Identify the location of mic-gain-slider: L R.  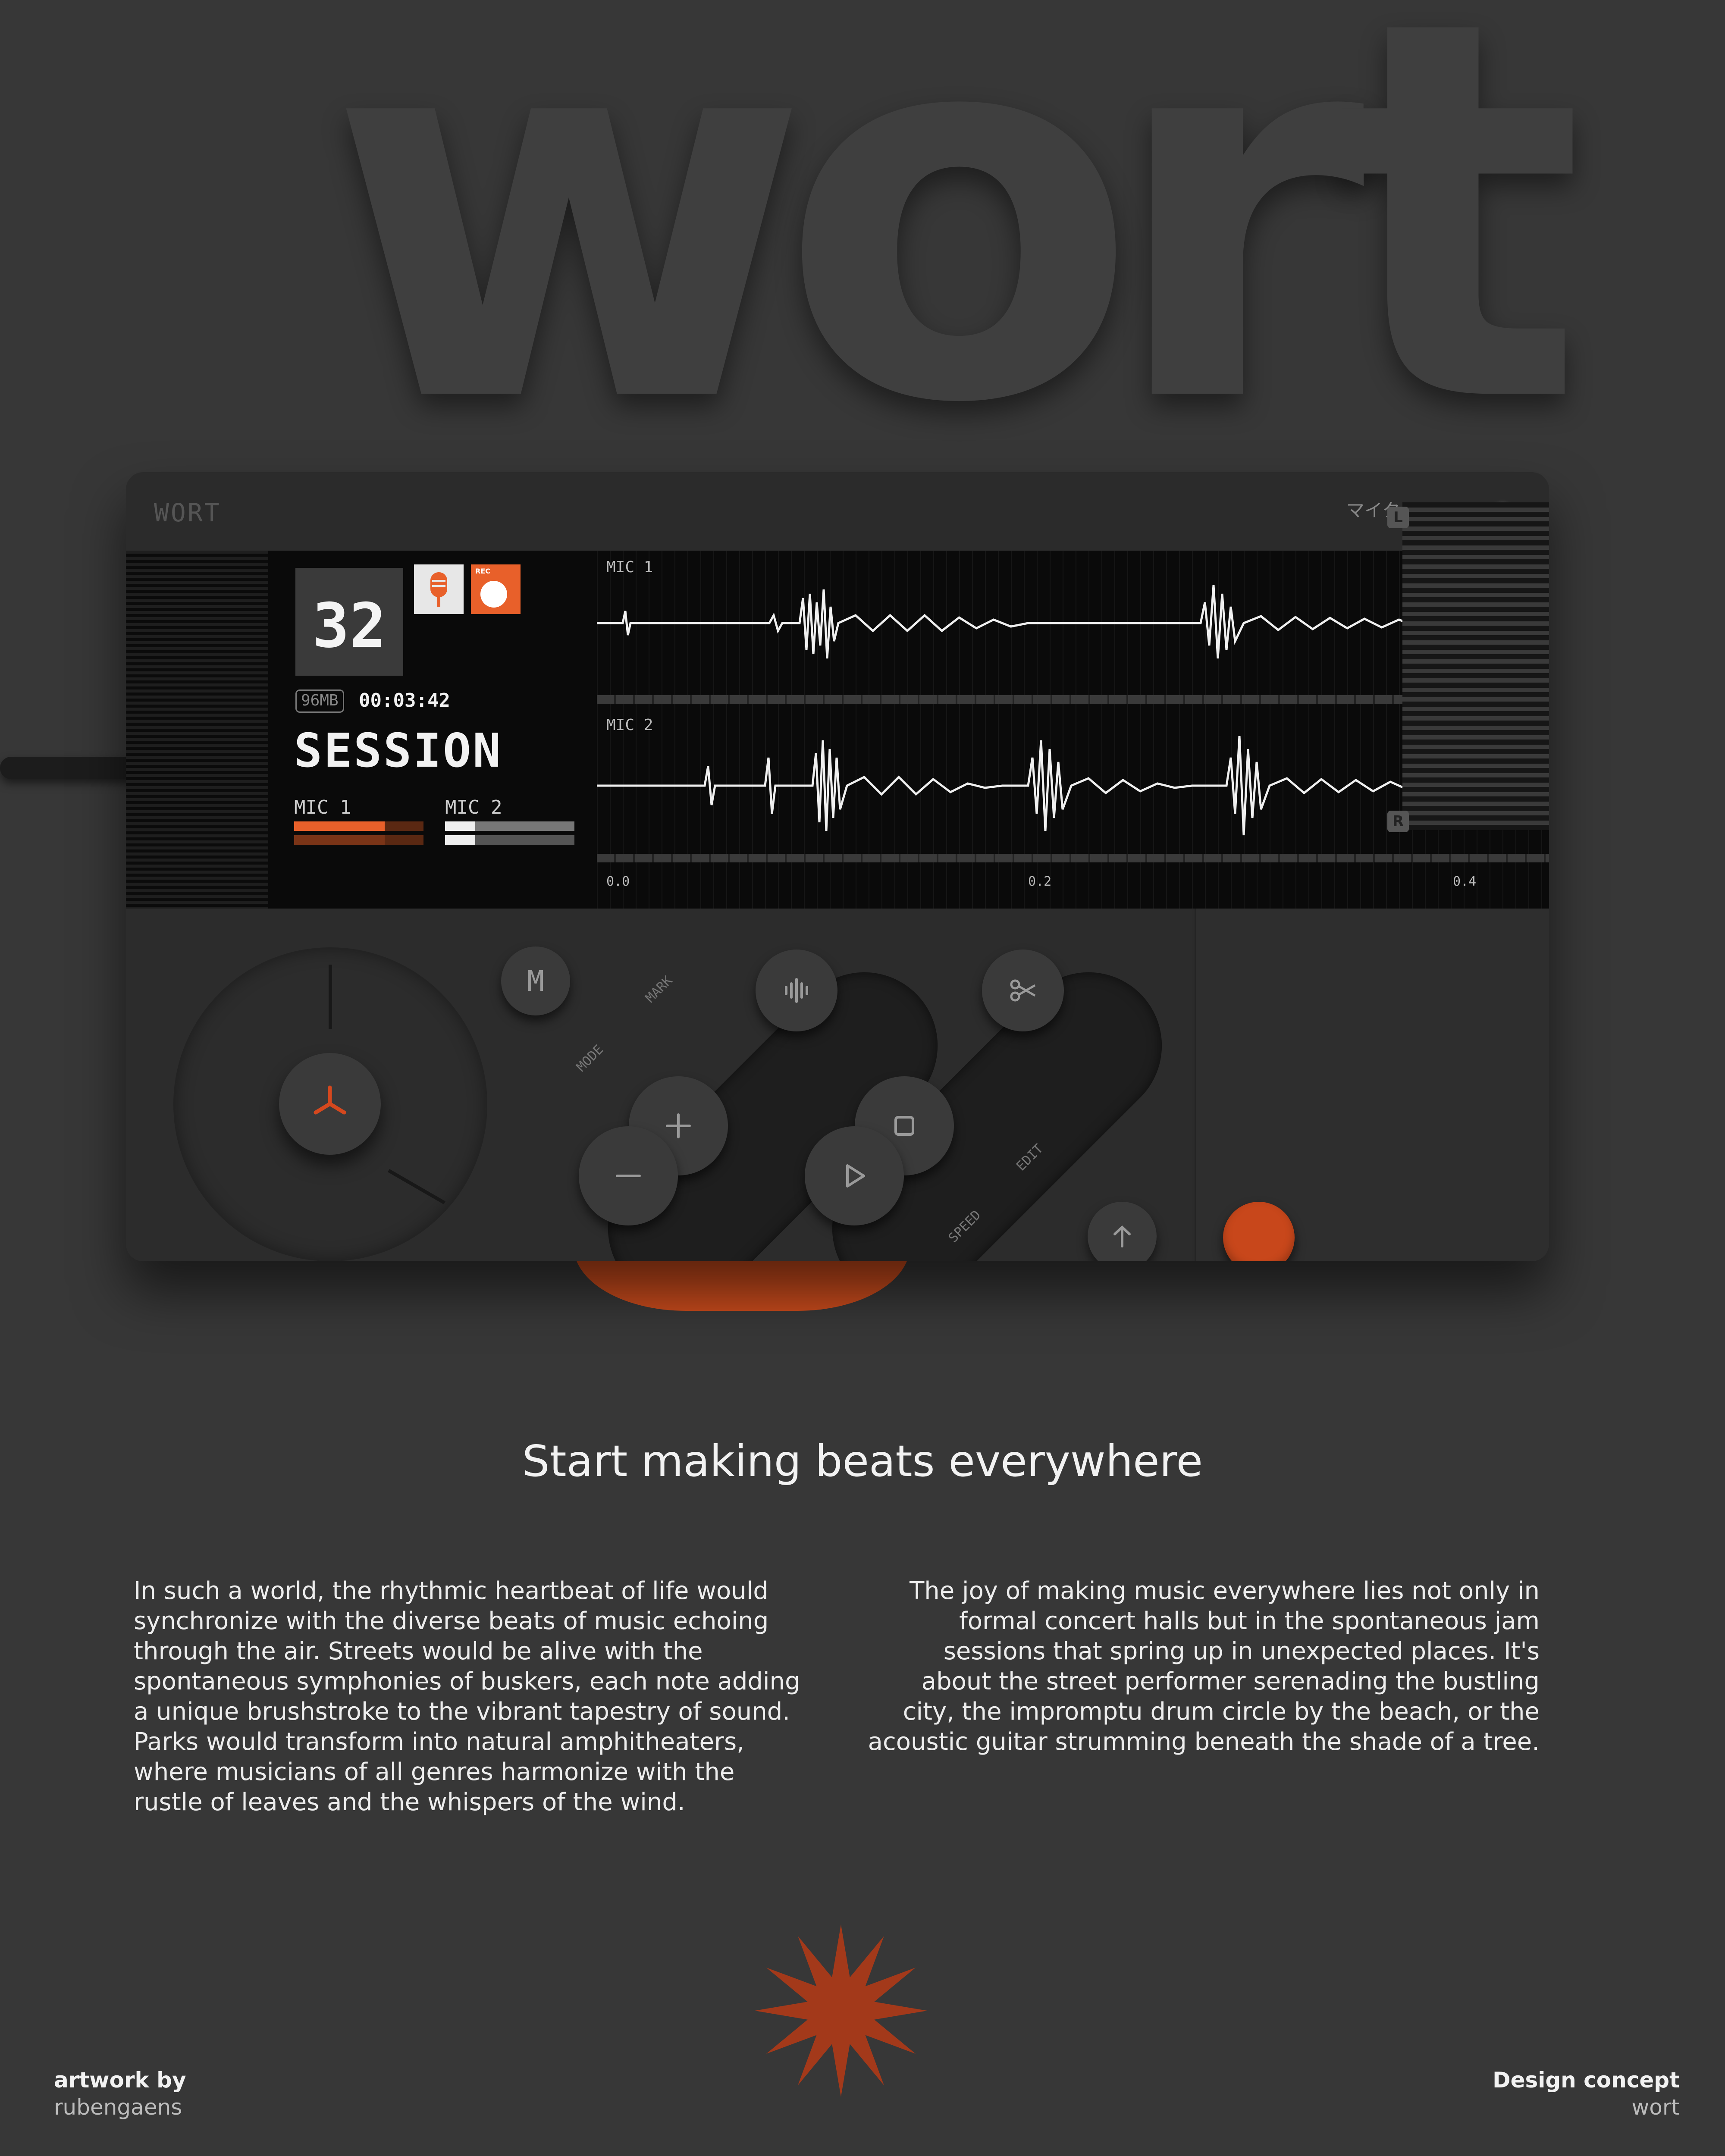
(1448, 664).